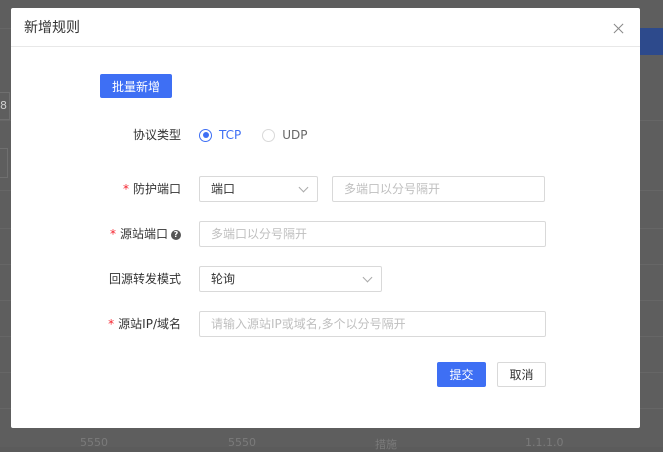 The image size is (663, 452). What do you see at coordinates (205, 135) in the screenshot?
I see `radio-checked-icon` at bounding box center [205, 135].